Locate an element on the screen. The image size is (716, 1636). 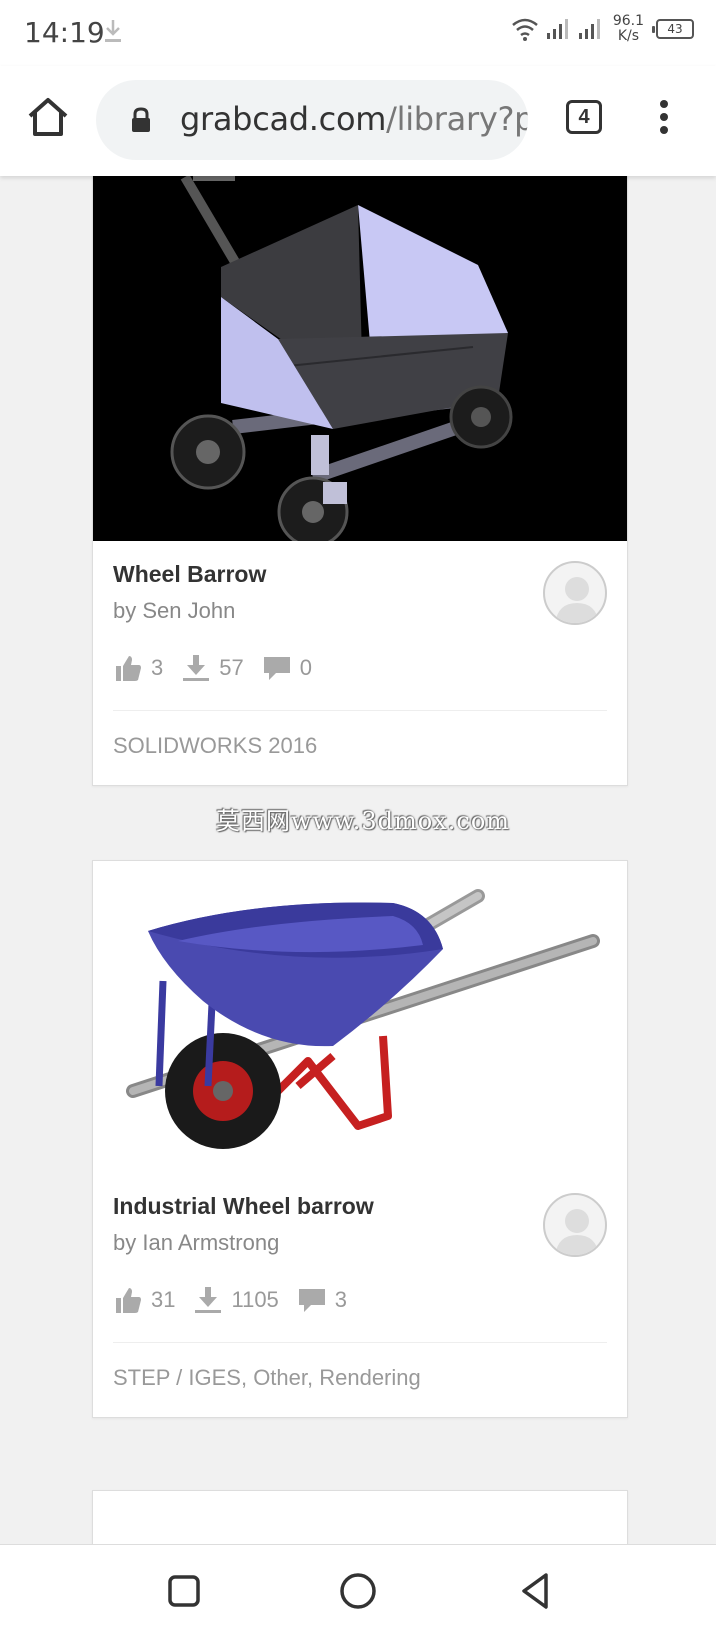
model-stats: 3 57 0 is located at coordinates (360, 668).